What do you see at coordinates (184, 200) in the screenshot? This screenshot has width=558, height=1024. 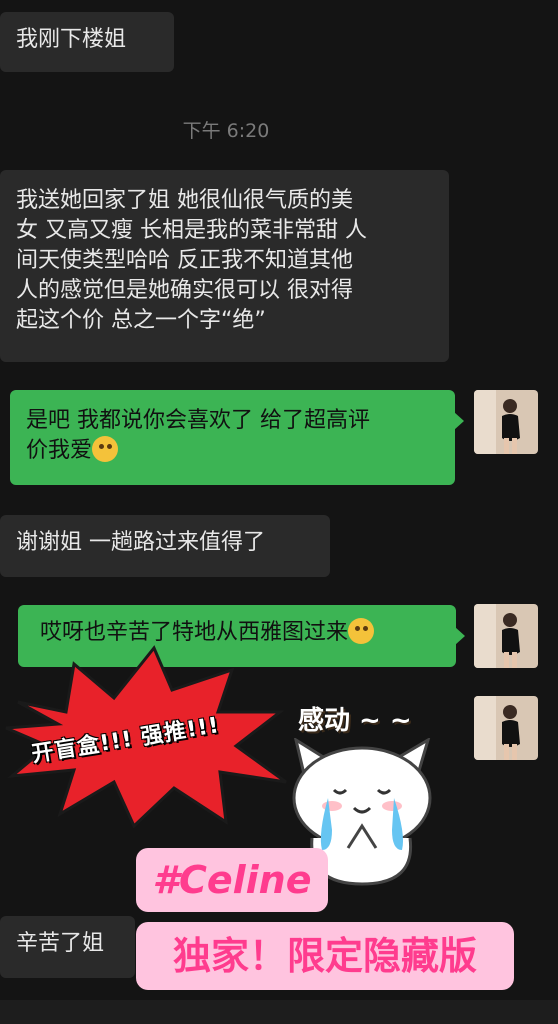 I see `message-text-line: 我送她回家了姐 她很仙很气质的美` at bounding box center [184, 200].